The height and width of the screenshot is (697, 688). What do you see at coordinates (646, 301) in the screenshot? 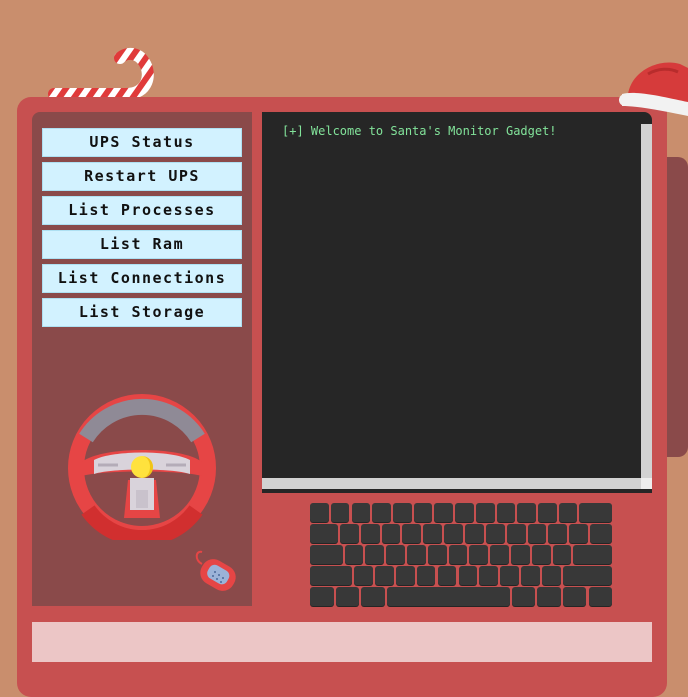
I see `vertical-scrollbar` at bounding box center [646, 301].